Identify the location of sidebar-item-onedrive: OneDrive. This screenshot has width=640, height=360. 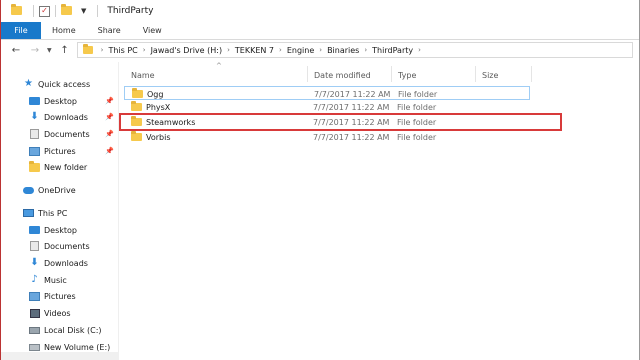
(60, 190).